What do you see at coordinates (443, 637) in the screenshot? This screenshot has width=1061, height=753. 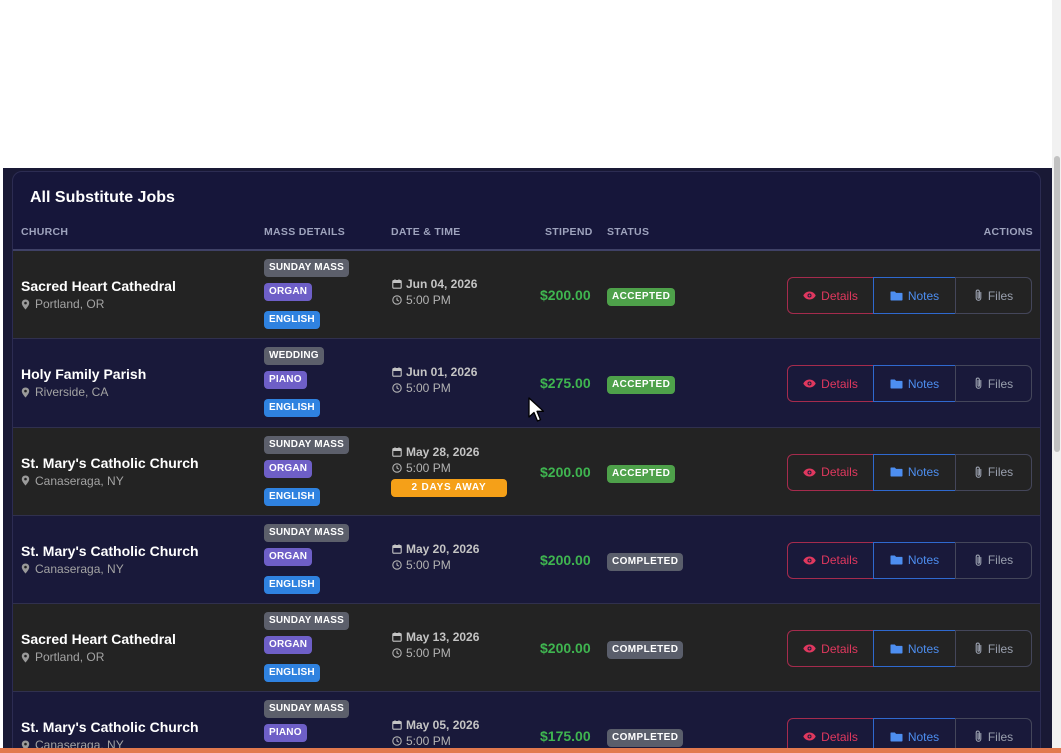 I see `date-text: May 13, 2026` at bounding box center [443, 637].